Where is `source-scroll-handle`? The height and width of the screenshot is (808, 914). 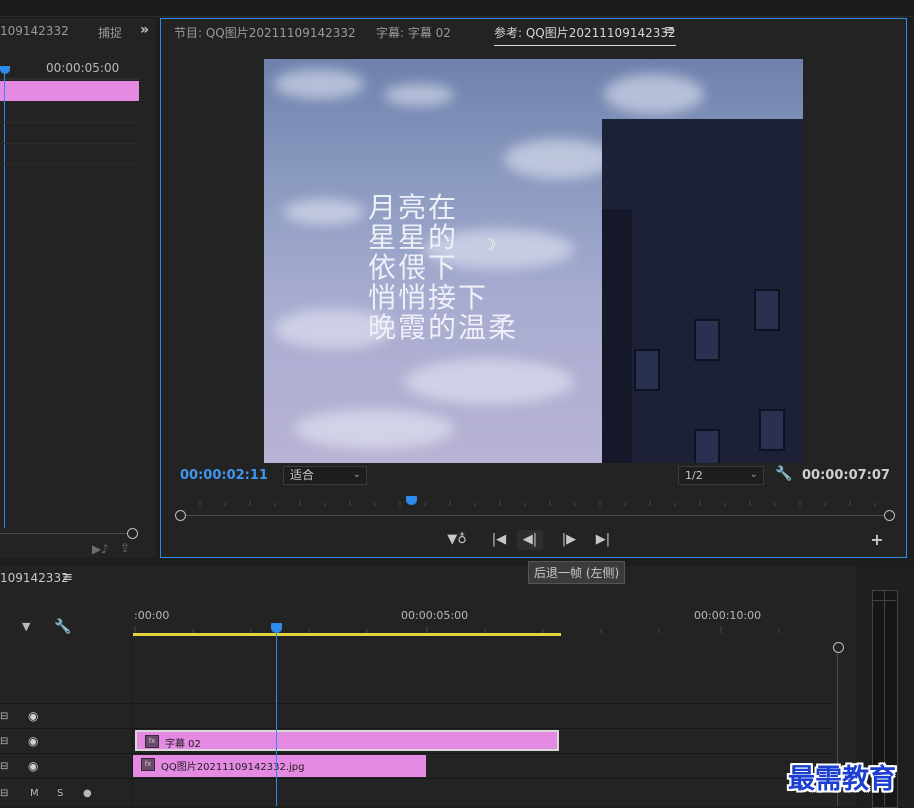 source-scroll-handle is located at coordinates (132, 533).